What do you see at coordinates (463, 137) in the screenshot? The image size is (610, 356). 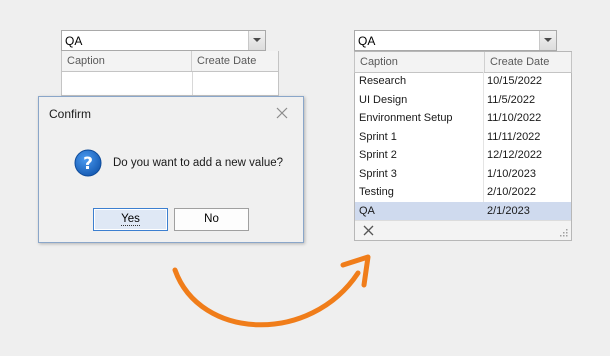 I see `table-row: Sprint 1 11/11/2022` at bounding box center [463, 137].